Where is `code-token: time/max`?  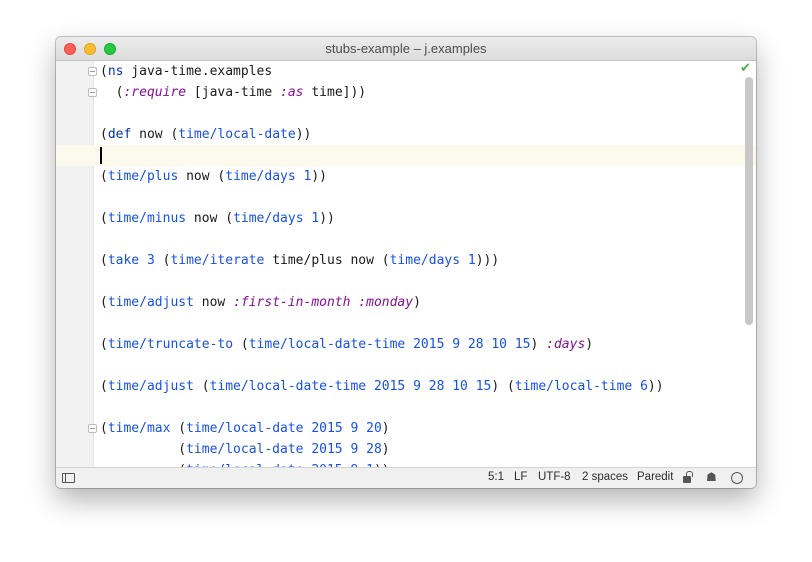
code-token: time/max is located at coordinates (139, 428).